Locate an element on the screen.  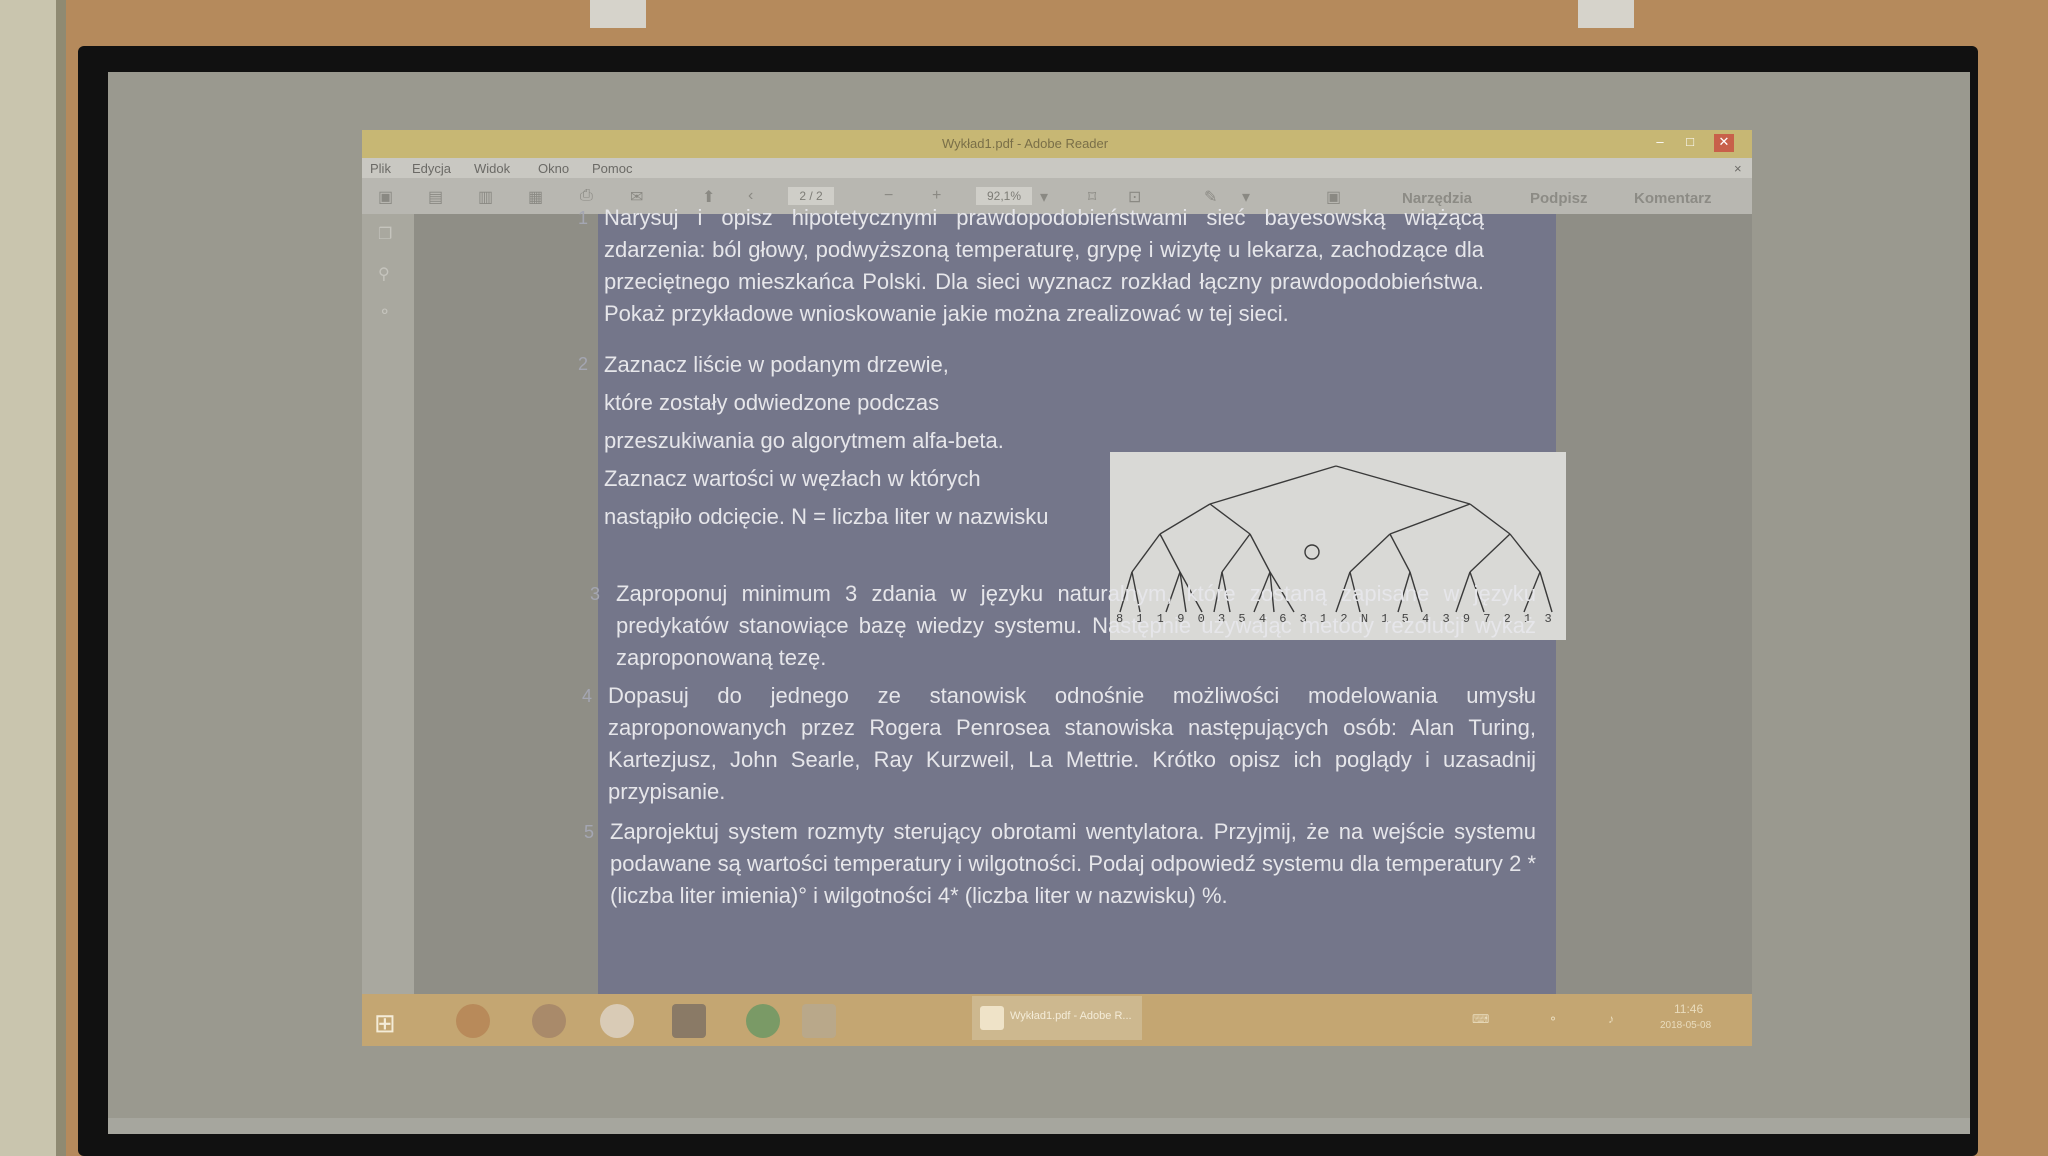
menu-bar: Plik Edycja Widok Okno Pomoc × is located at coordinates (1057, 168).